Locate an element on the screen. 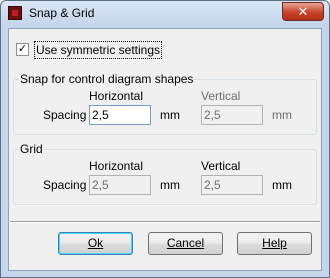 The width and height of the screenshot is (330, 278). snap-vertical-unit: mm is located at coordinates (282, 115).